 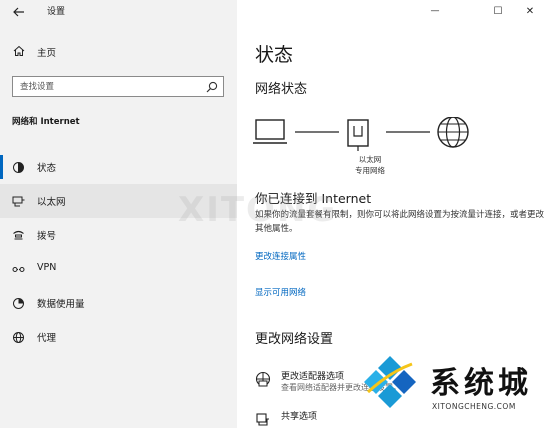 I want to click on connection-status-title: 你已连接到 Internet, so click(x=313, y=198).